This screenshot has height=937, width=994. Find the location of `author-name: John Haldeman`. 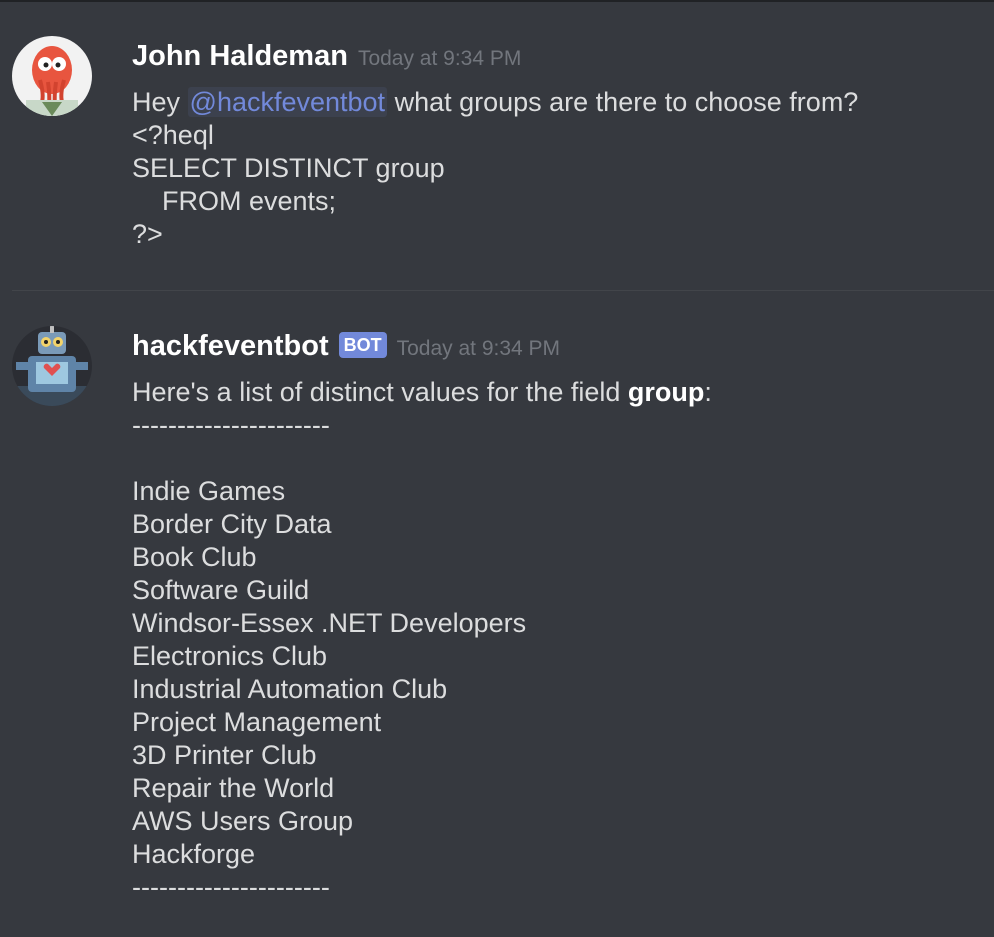

author-name: John Haldeman is located at coordinates (240, 56).